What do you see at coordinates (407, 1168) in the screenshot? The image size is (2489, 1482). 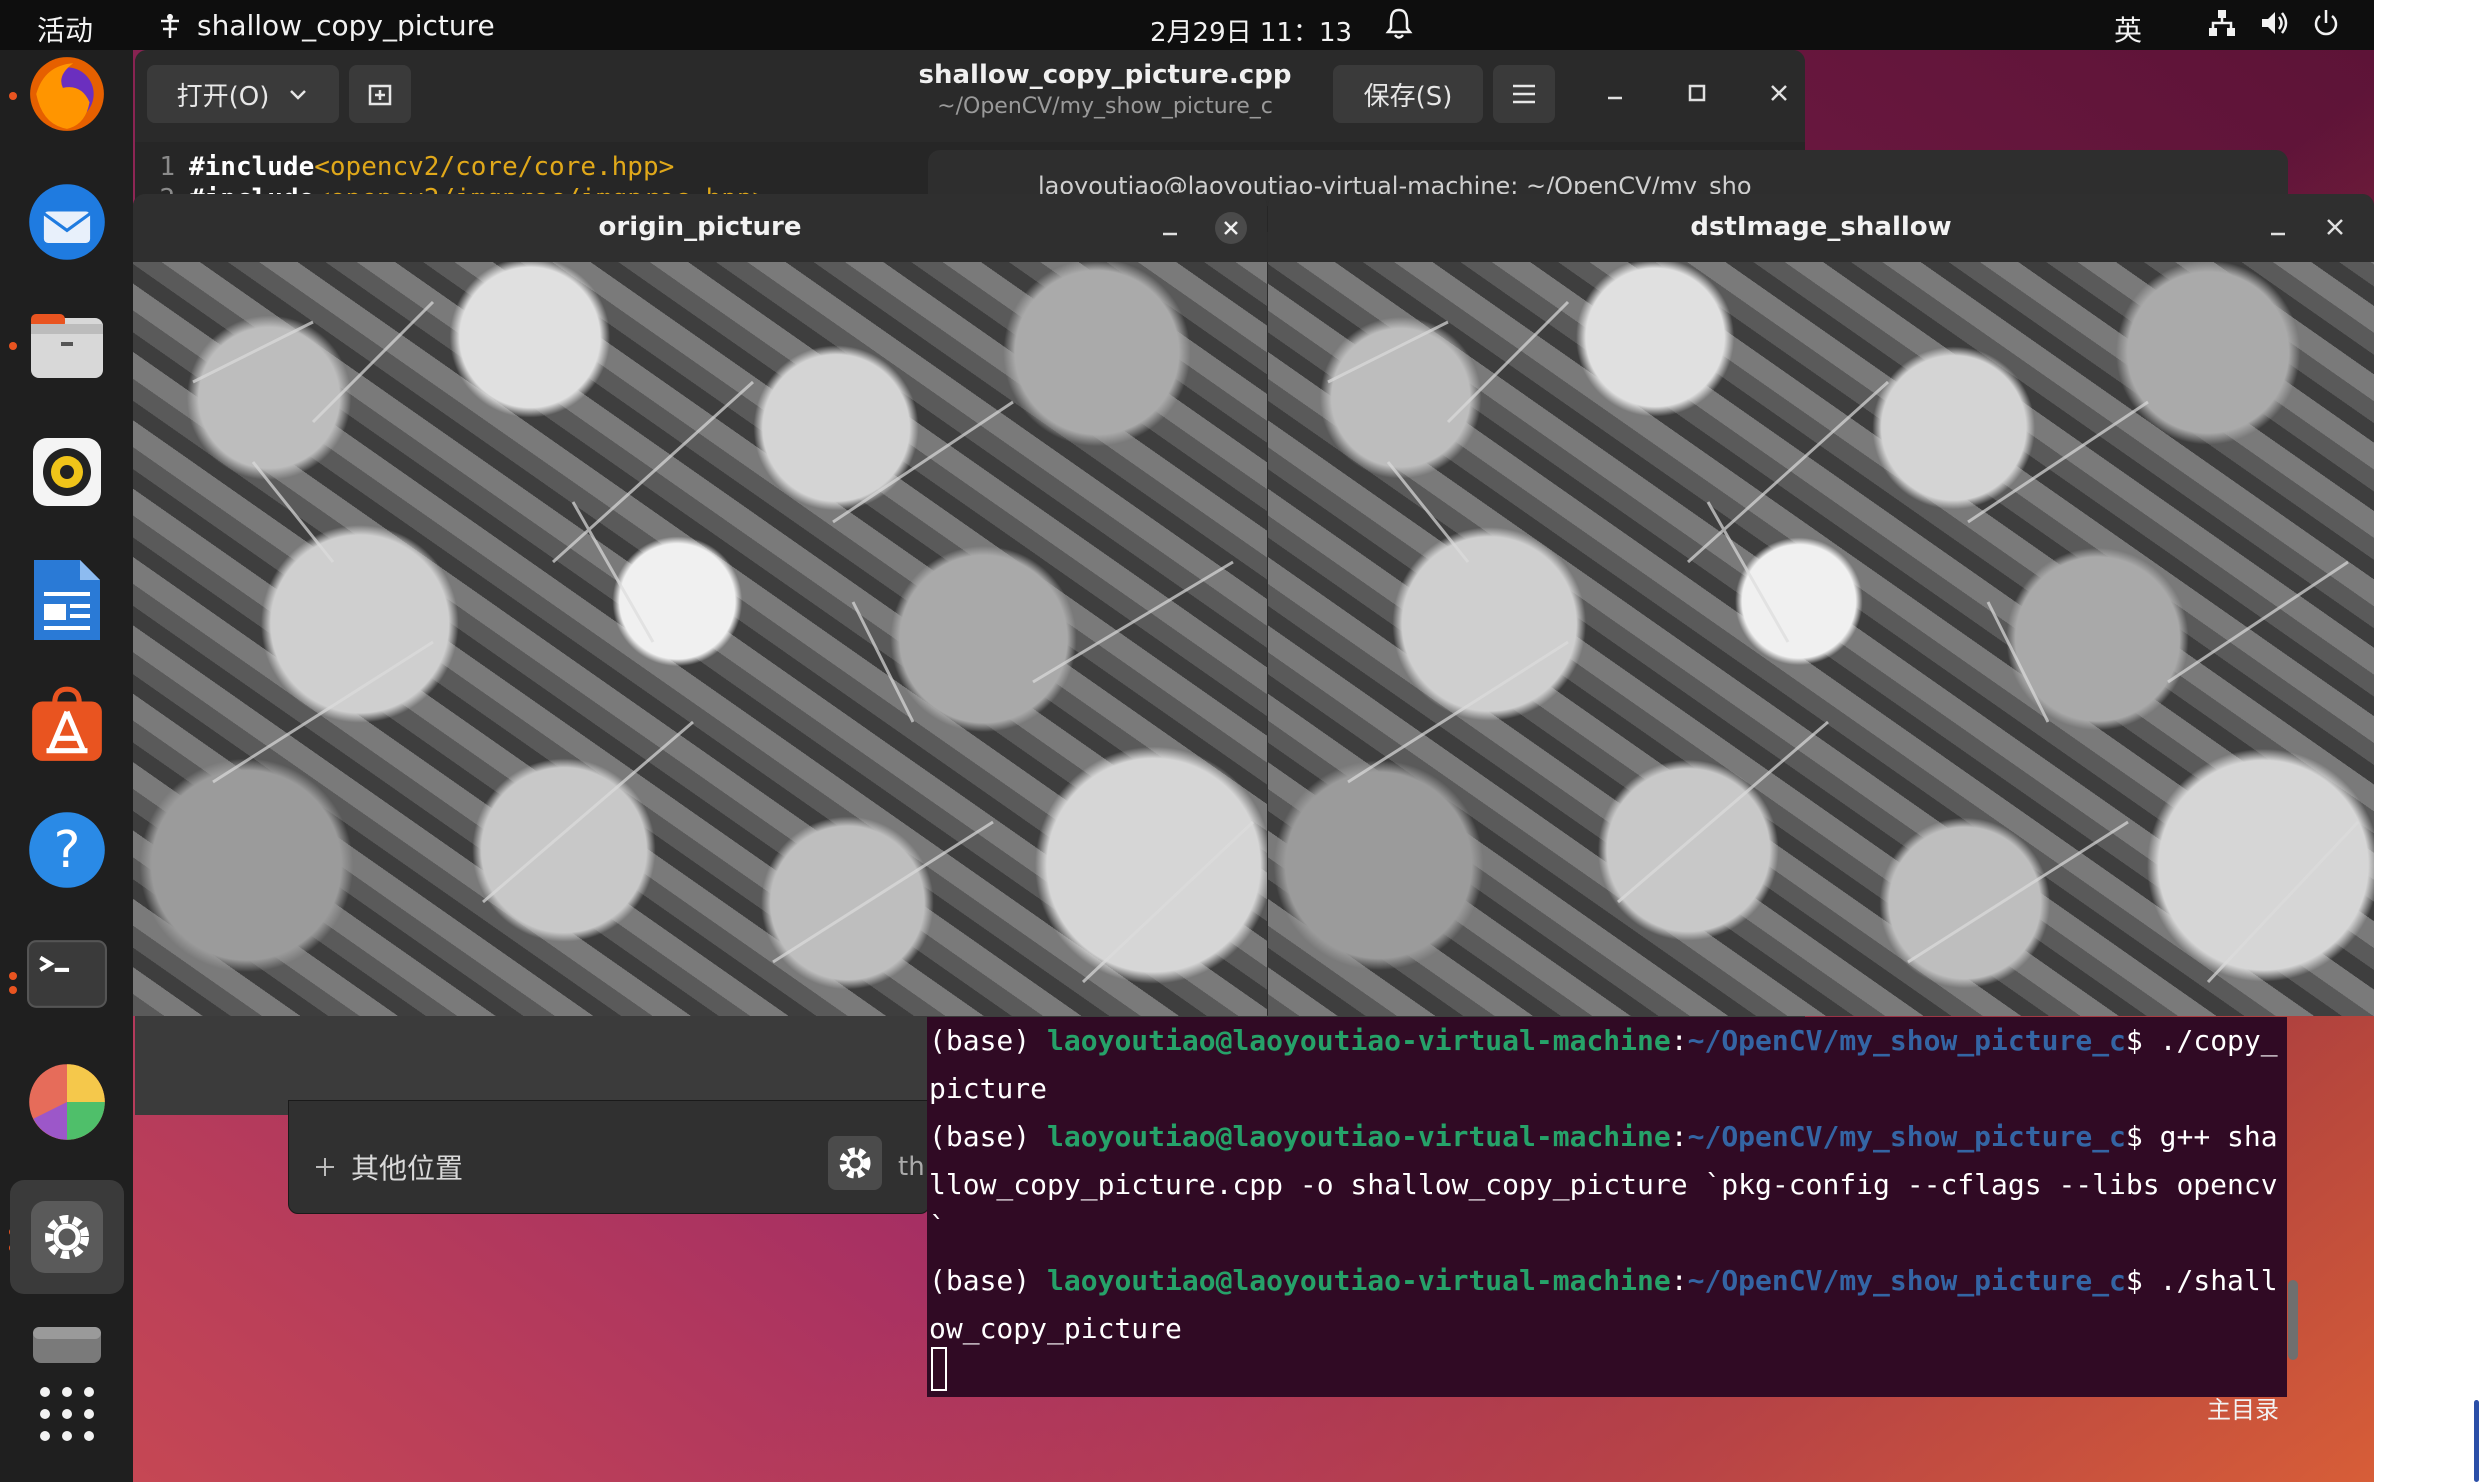 I see `other-locations-label: 其他位置` at bounding box center [407, 1168].